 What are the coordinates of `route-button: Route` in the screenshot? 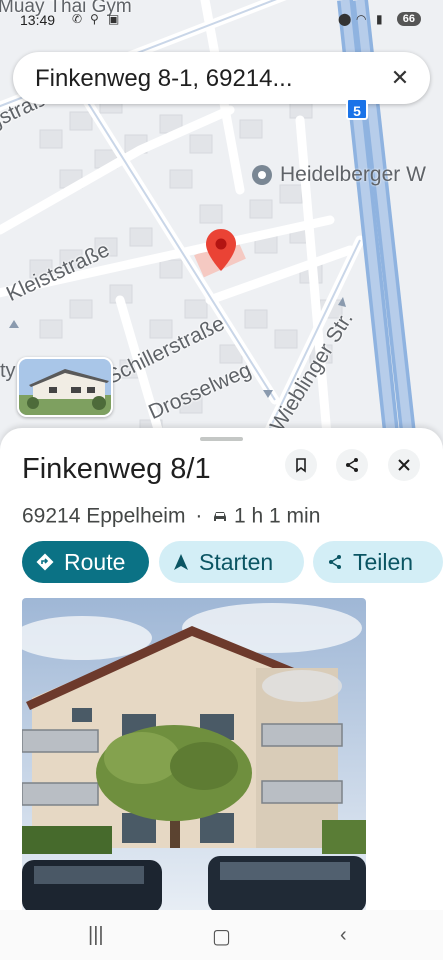 It's located at (85, 562).